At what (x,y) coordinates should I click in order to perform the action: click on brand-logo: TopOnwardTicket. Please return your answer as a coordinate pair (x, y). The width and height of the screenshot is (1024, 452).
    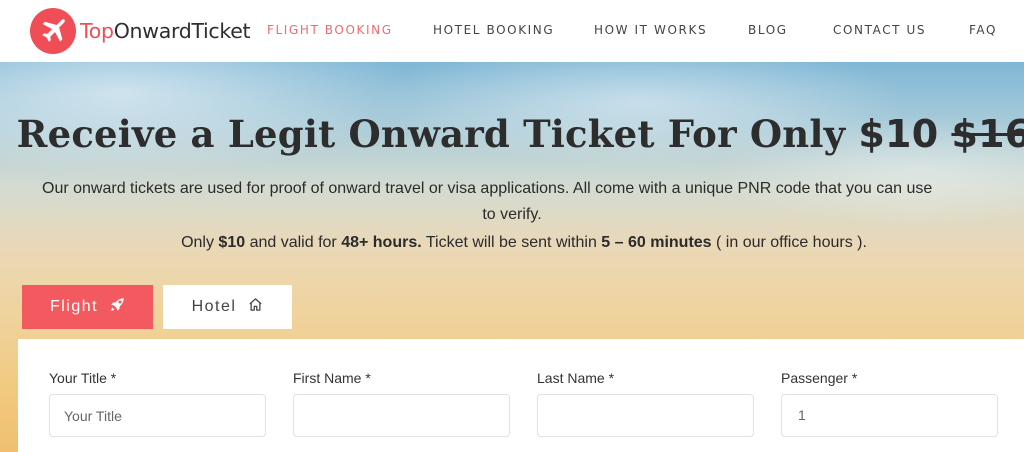
    Looking at the image, I should click on (140, 31).